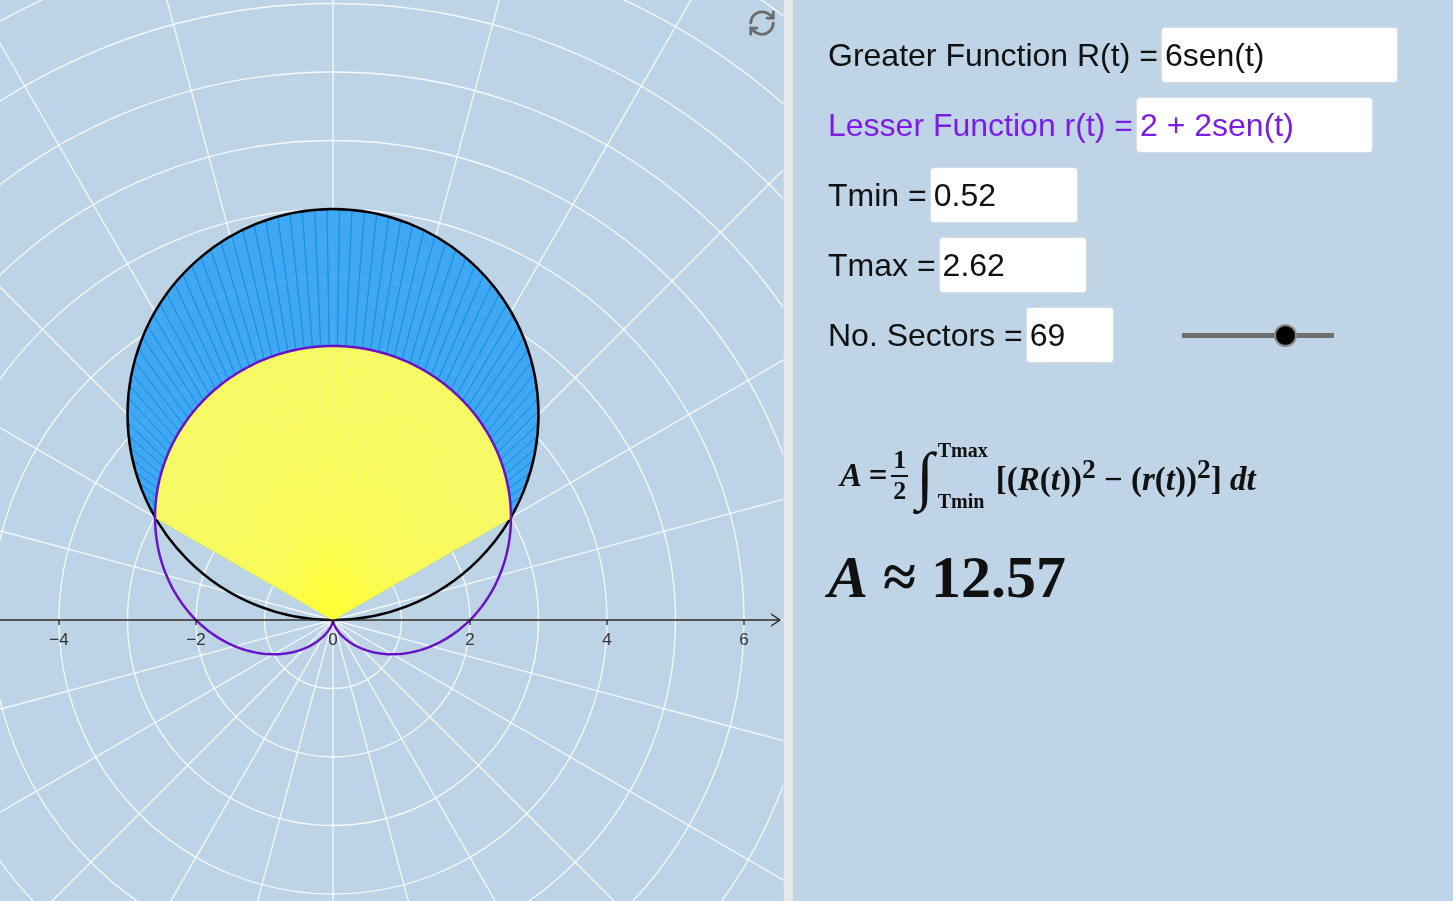  What do you see at coordinates (470, 639) in the screenshot?
I see `axis-tick-label: 2` at bounding box center [470, 639].